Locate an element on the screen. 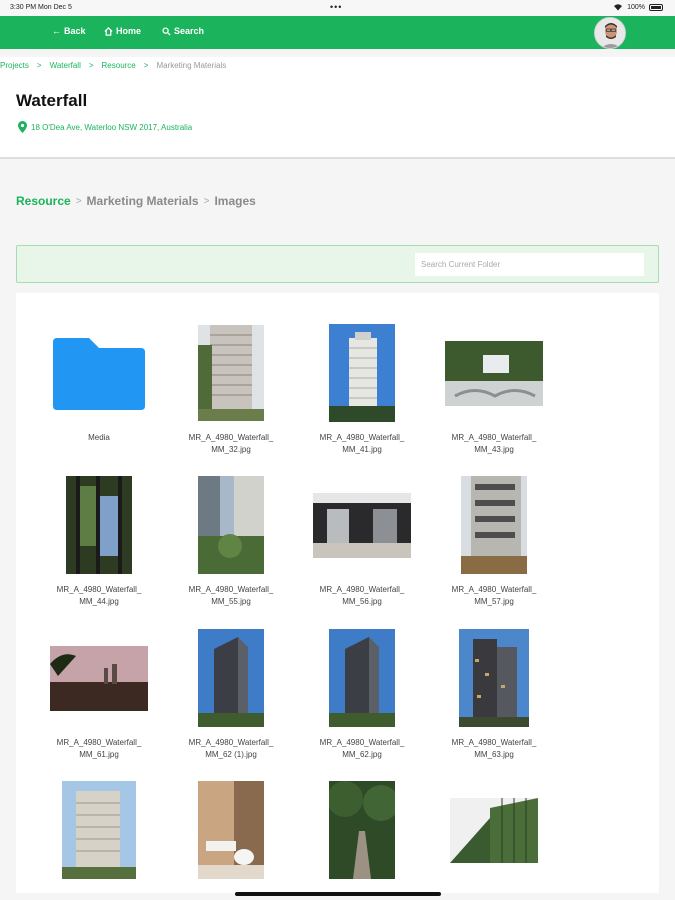  search-label: Search is located at coordinates (189, 31).